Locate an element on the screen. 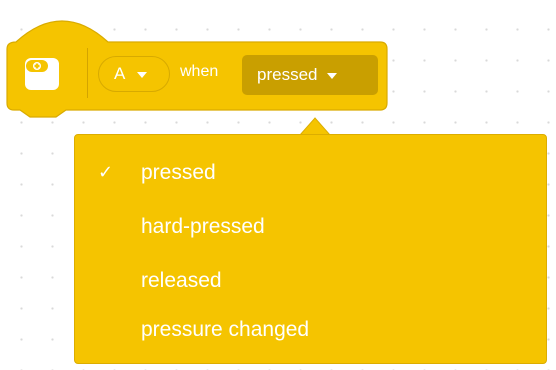 Image resolution: width=556 pixels, height=370 pixels. port-selector: A is located at coordinates (134, 74).